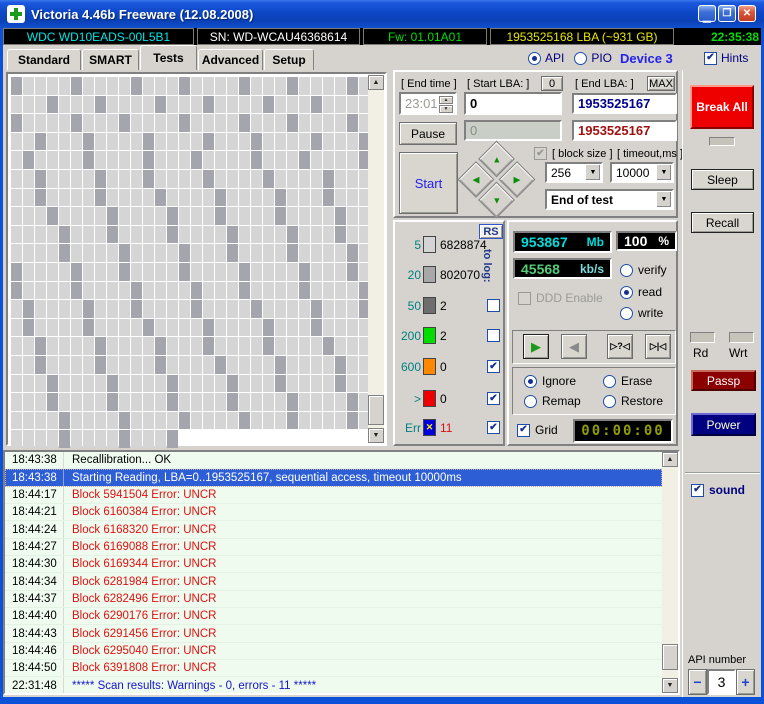 This screenshot has width=764, height=704. Describe the element at coordinates (722, 473) in the screenshot. I see `sidebar-divider` at that location.